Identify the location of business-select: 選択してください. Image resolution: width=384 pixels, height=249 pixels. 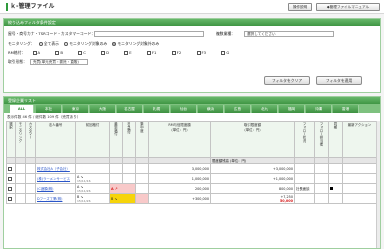
(289, 34).